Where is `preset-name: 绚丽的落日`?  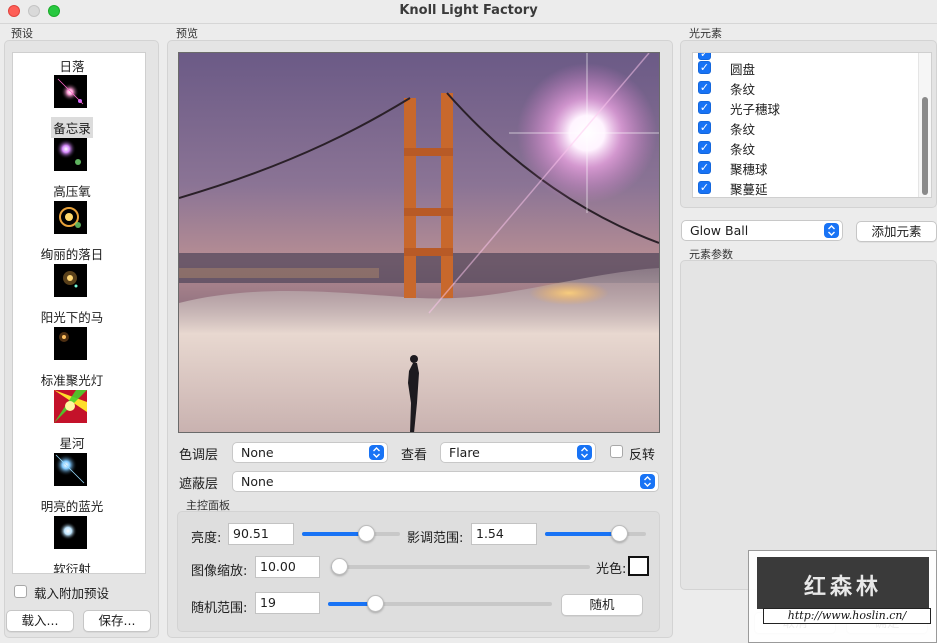
preset-name: 绚丽的落日 is located at coordinates (72, 254).